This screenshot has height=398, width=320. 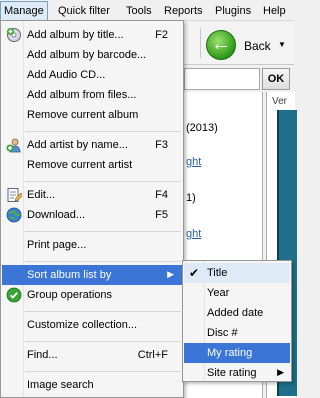 I want to click on menu-help: Help, so click(x=274, y=11).